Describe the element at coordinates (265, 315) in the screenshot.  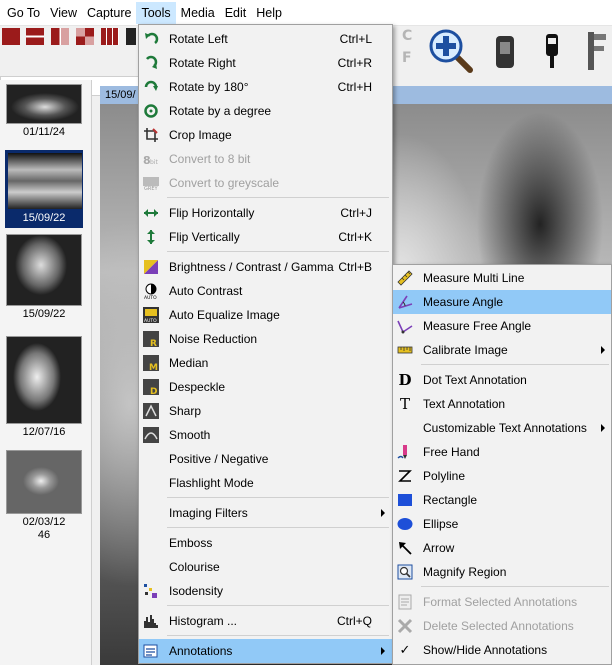
I see `menu-item-auto-equalize: AUTO Auto Equalize Image` at that location.